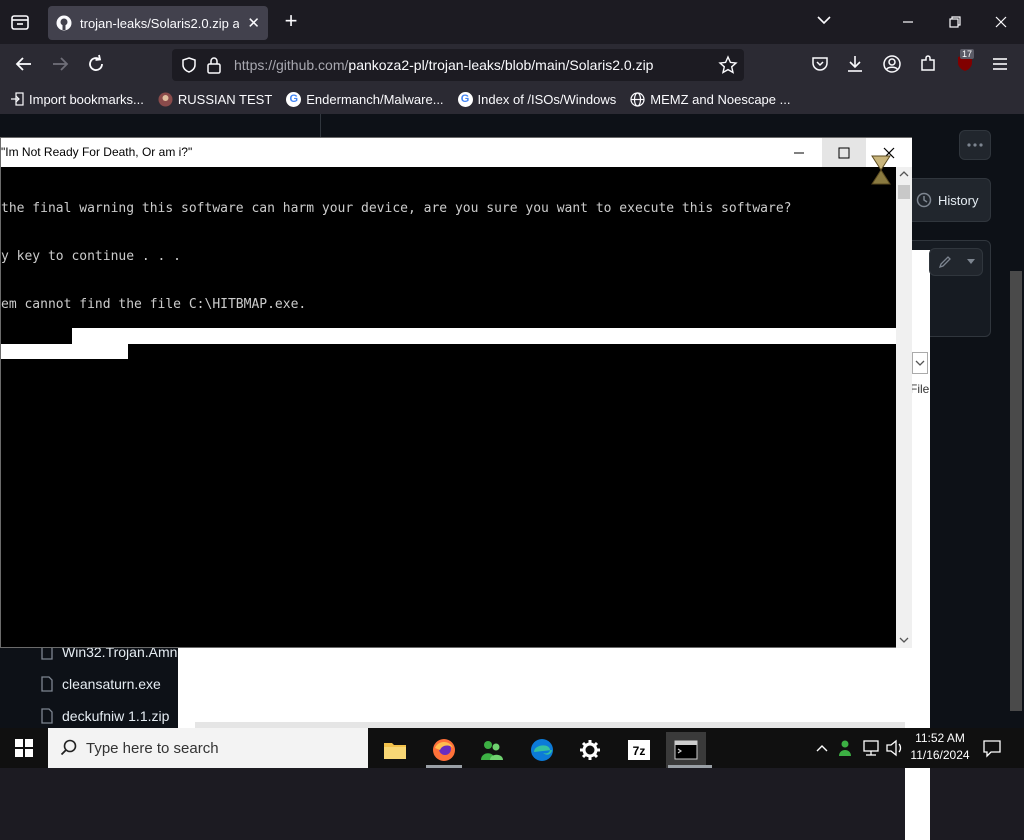 Image resolution: width=1024 pixels, height=840 pixels. I want to click on bookmark-russian-test: RUSSIAN TEST, so click(215, 99).